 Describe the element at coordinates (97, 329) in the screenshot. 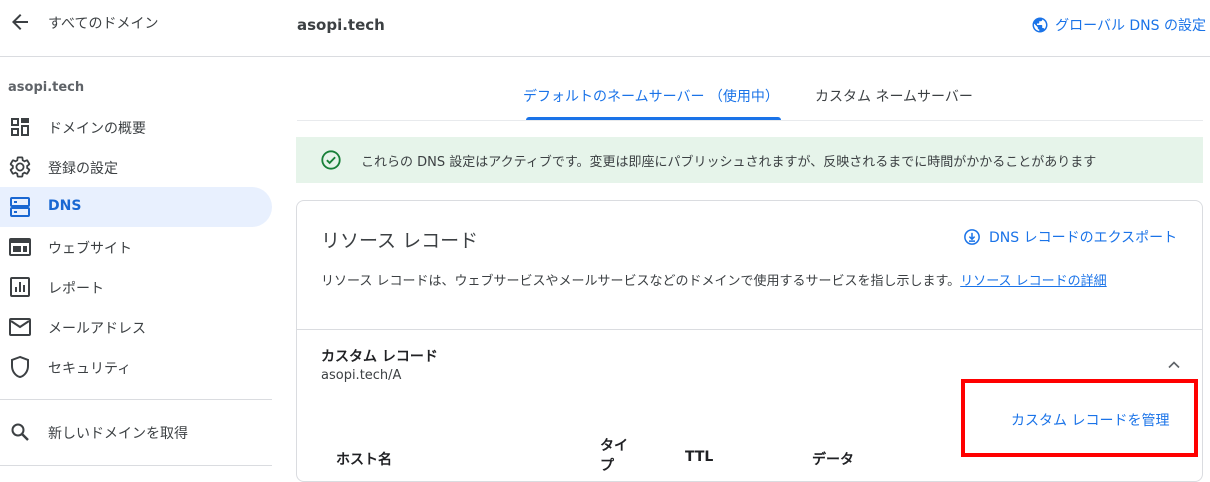

I see `sidebar-item-label: メールアドレス` at that location.